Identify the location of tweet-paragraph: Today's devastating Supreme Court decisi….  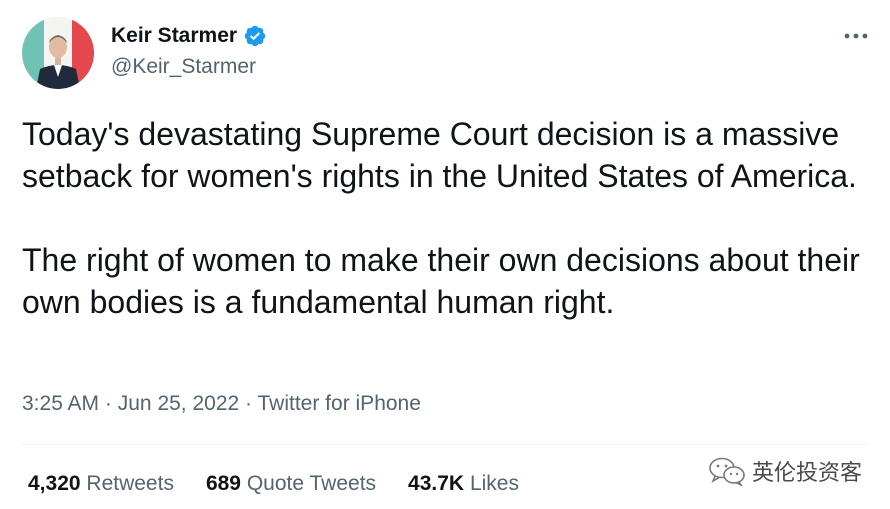
(439, 155).